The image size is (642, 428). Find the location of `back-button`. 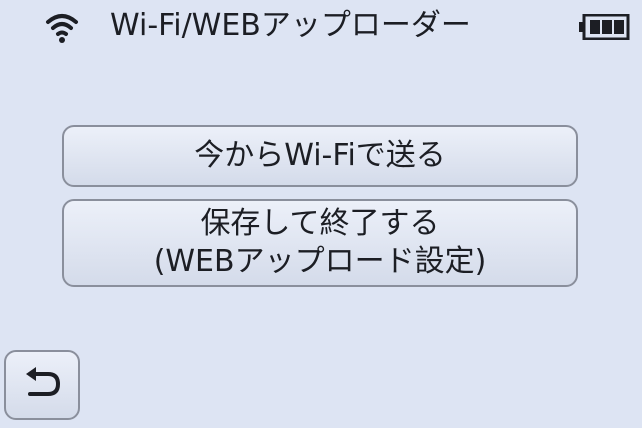

back-button is located at coordinates (42, 385).